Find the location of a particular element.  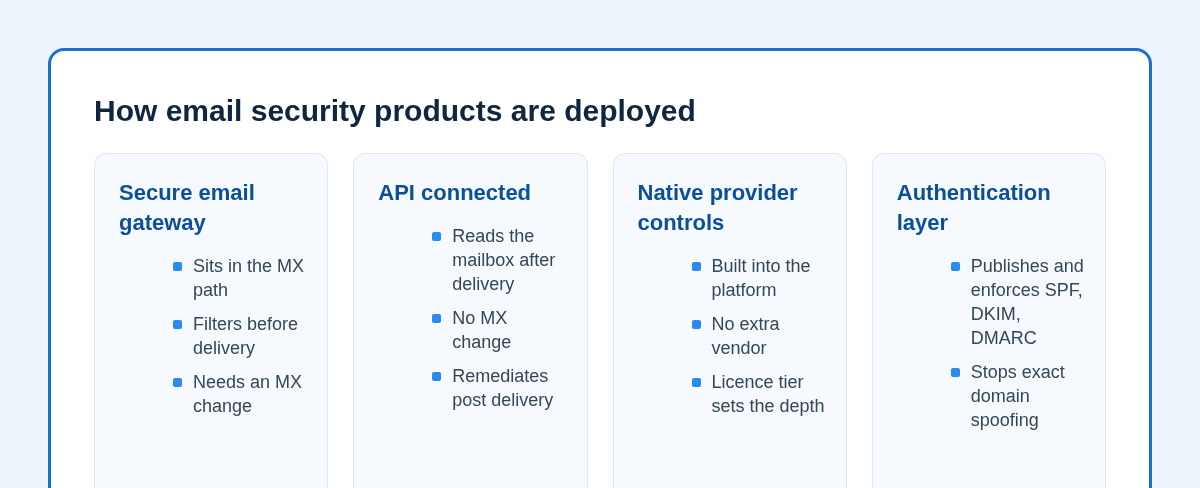

bullet-text: No MX change is located at coordinates (482, 330).